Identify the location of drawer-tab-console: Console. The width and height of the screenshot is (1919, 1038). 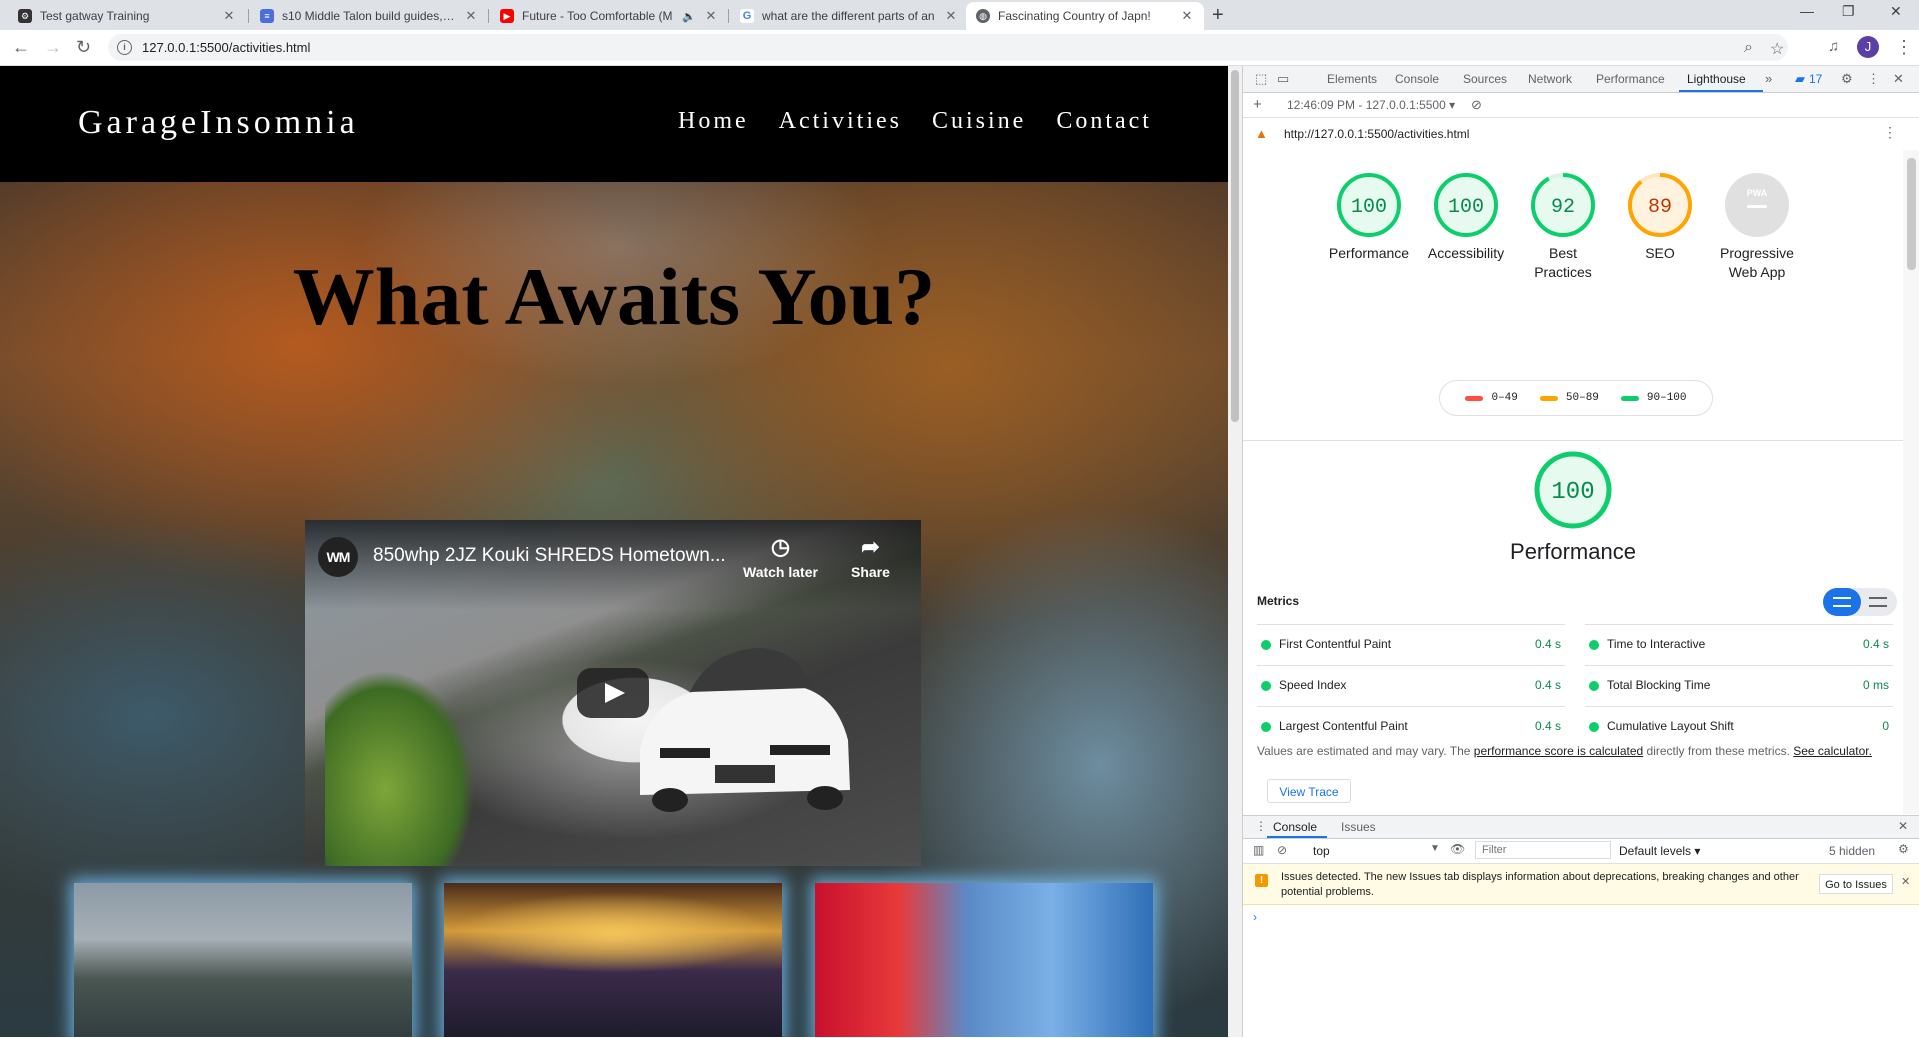
(1295, 827).